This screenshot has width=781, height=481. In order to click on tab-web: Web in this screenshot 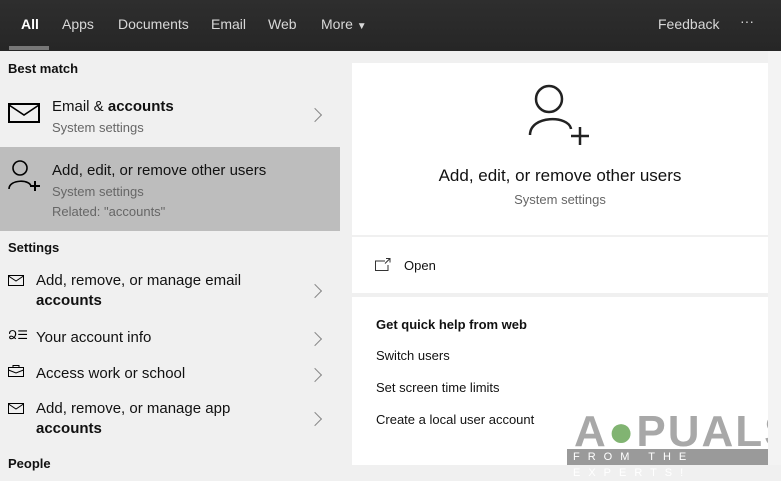, I will do `click(282, 24)`.